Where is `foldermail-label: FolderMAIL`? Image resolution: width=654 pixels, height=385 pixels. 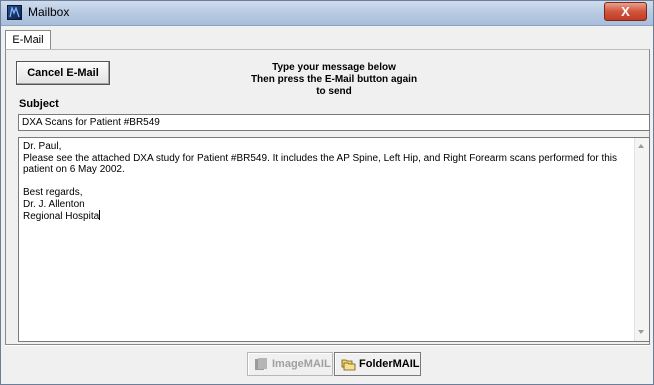
foldermail-label: FolderMAIL is located at coordinates (389, 364).